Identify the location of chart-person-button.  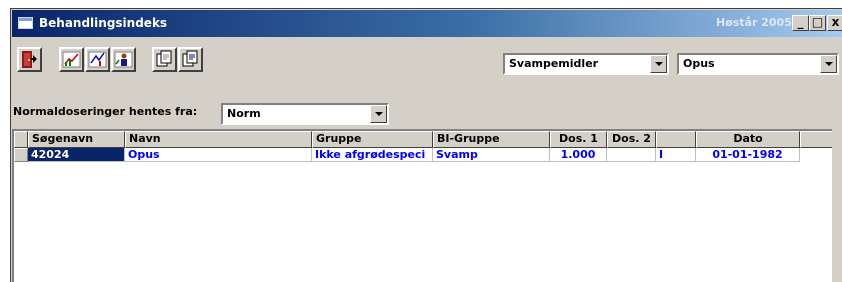
(123, 59).